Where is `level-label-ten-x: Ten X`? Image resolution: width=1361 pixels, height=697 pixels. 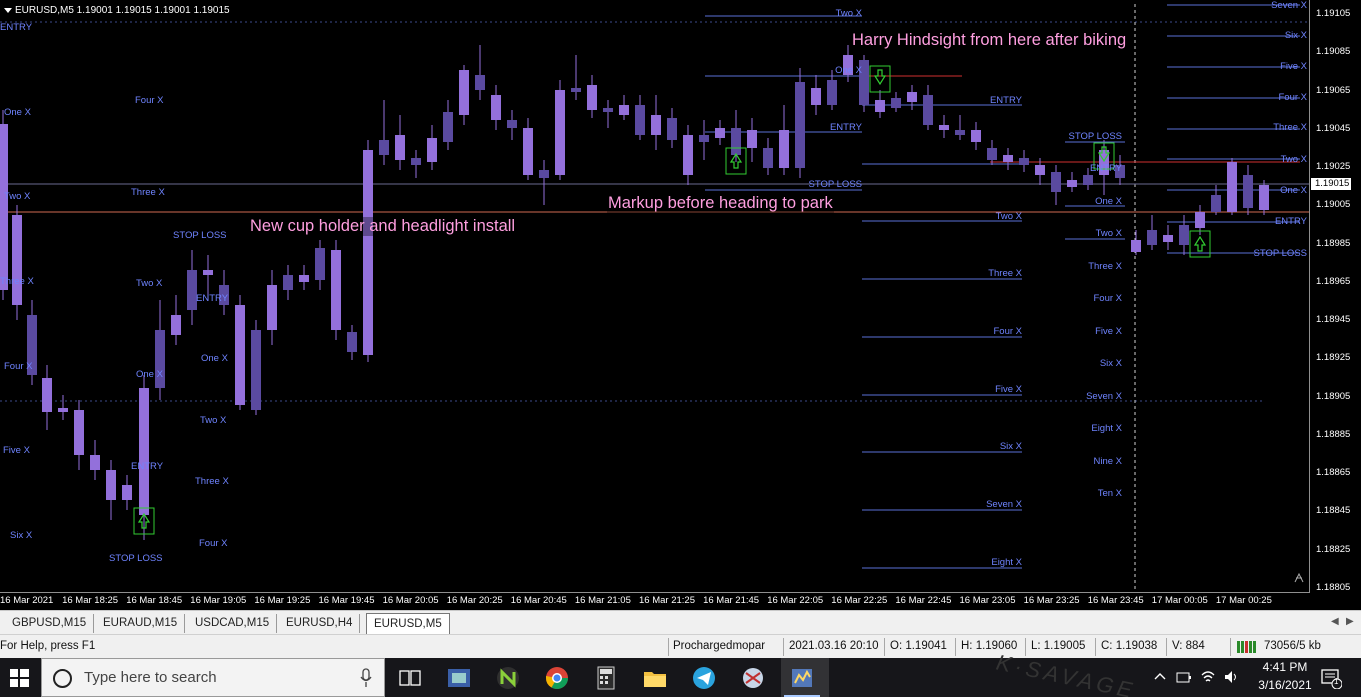
level-label-ten-x: Ten X is located at coordinates (1110, 493).